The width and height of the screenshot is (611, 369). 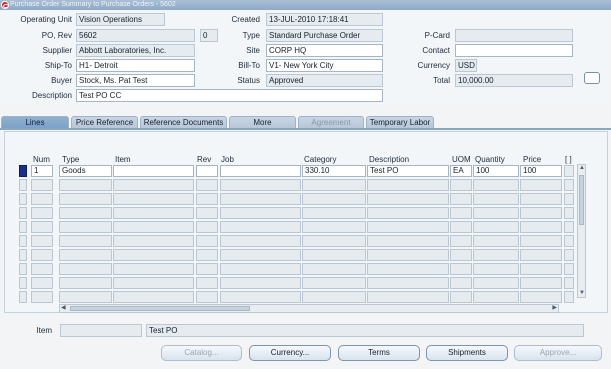 I want to click on ship-to-field: H1- Detroit, so click(x=135, y=65).